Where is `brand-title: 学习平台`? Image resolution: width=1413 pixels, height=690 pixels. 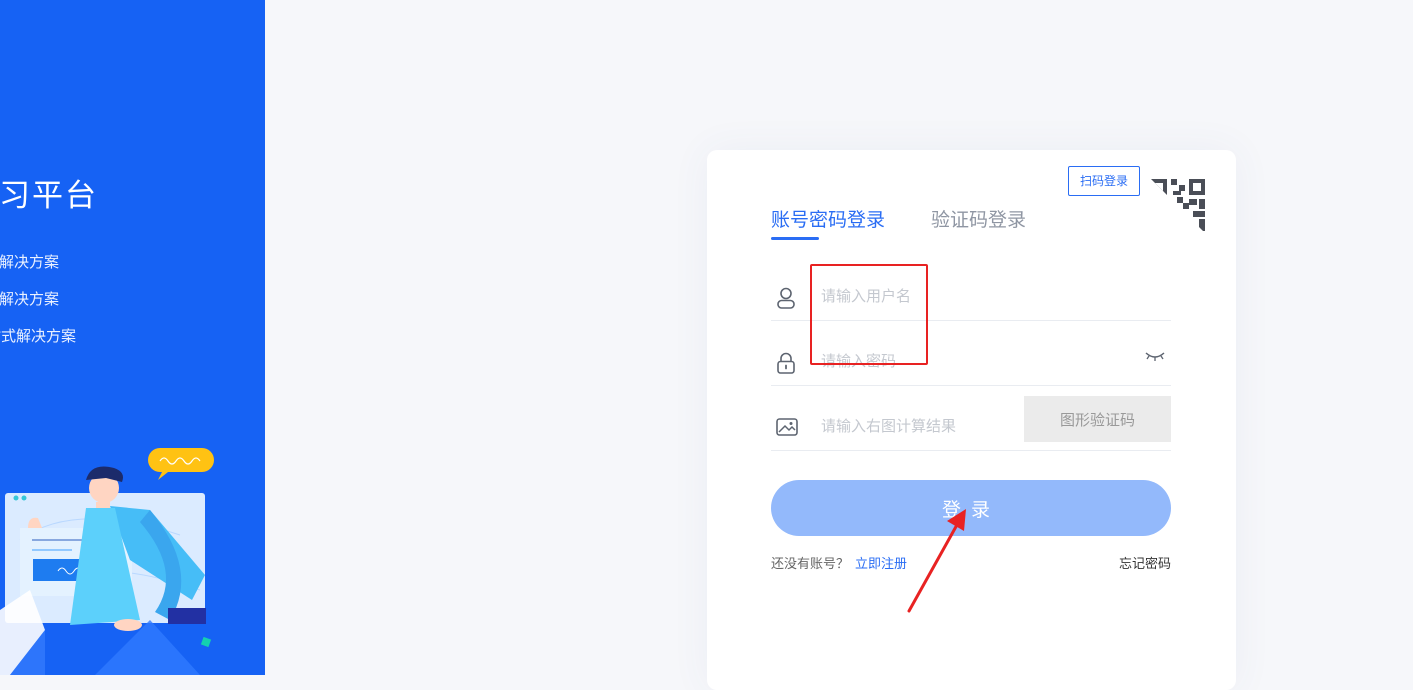
brand-title: 学习平台 is located at coordinates (49, 196).